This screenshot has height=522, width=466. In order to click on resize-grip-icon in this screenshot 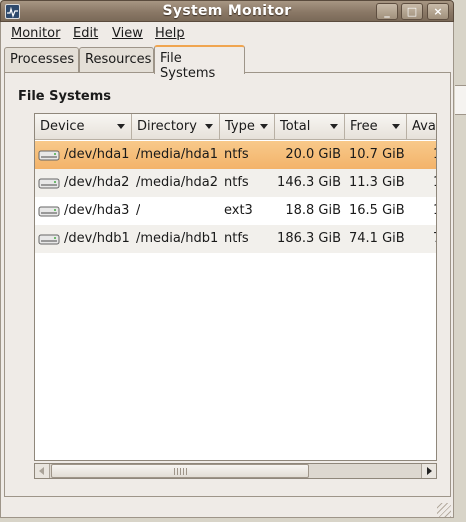, I will do `click(444, 510)`.